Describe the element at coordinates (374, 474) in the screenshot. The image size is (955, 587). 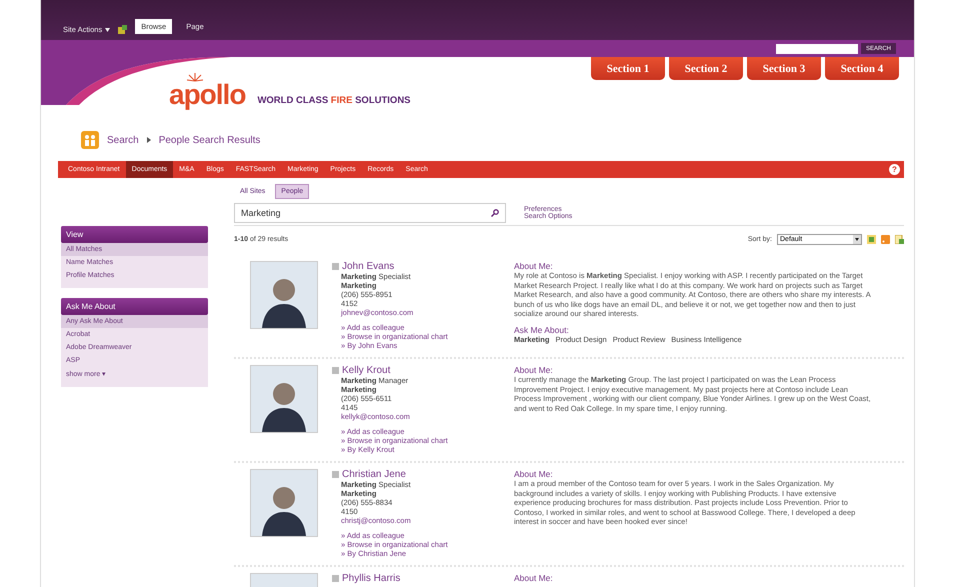
I see `person-name: Christian Jene` at that location.